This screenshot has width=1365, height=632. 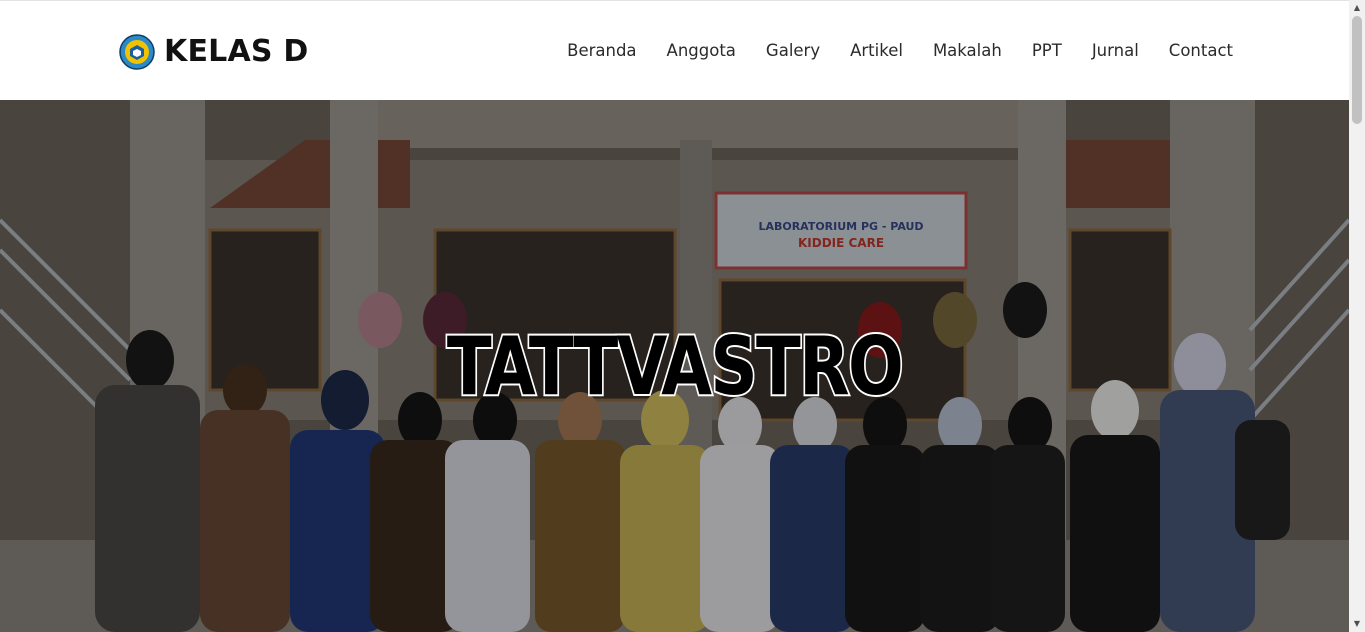 I want to click on scroll-down-arrow-icon: ▼, so click(x=1357, y=624).